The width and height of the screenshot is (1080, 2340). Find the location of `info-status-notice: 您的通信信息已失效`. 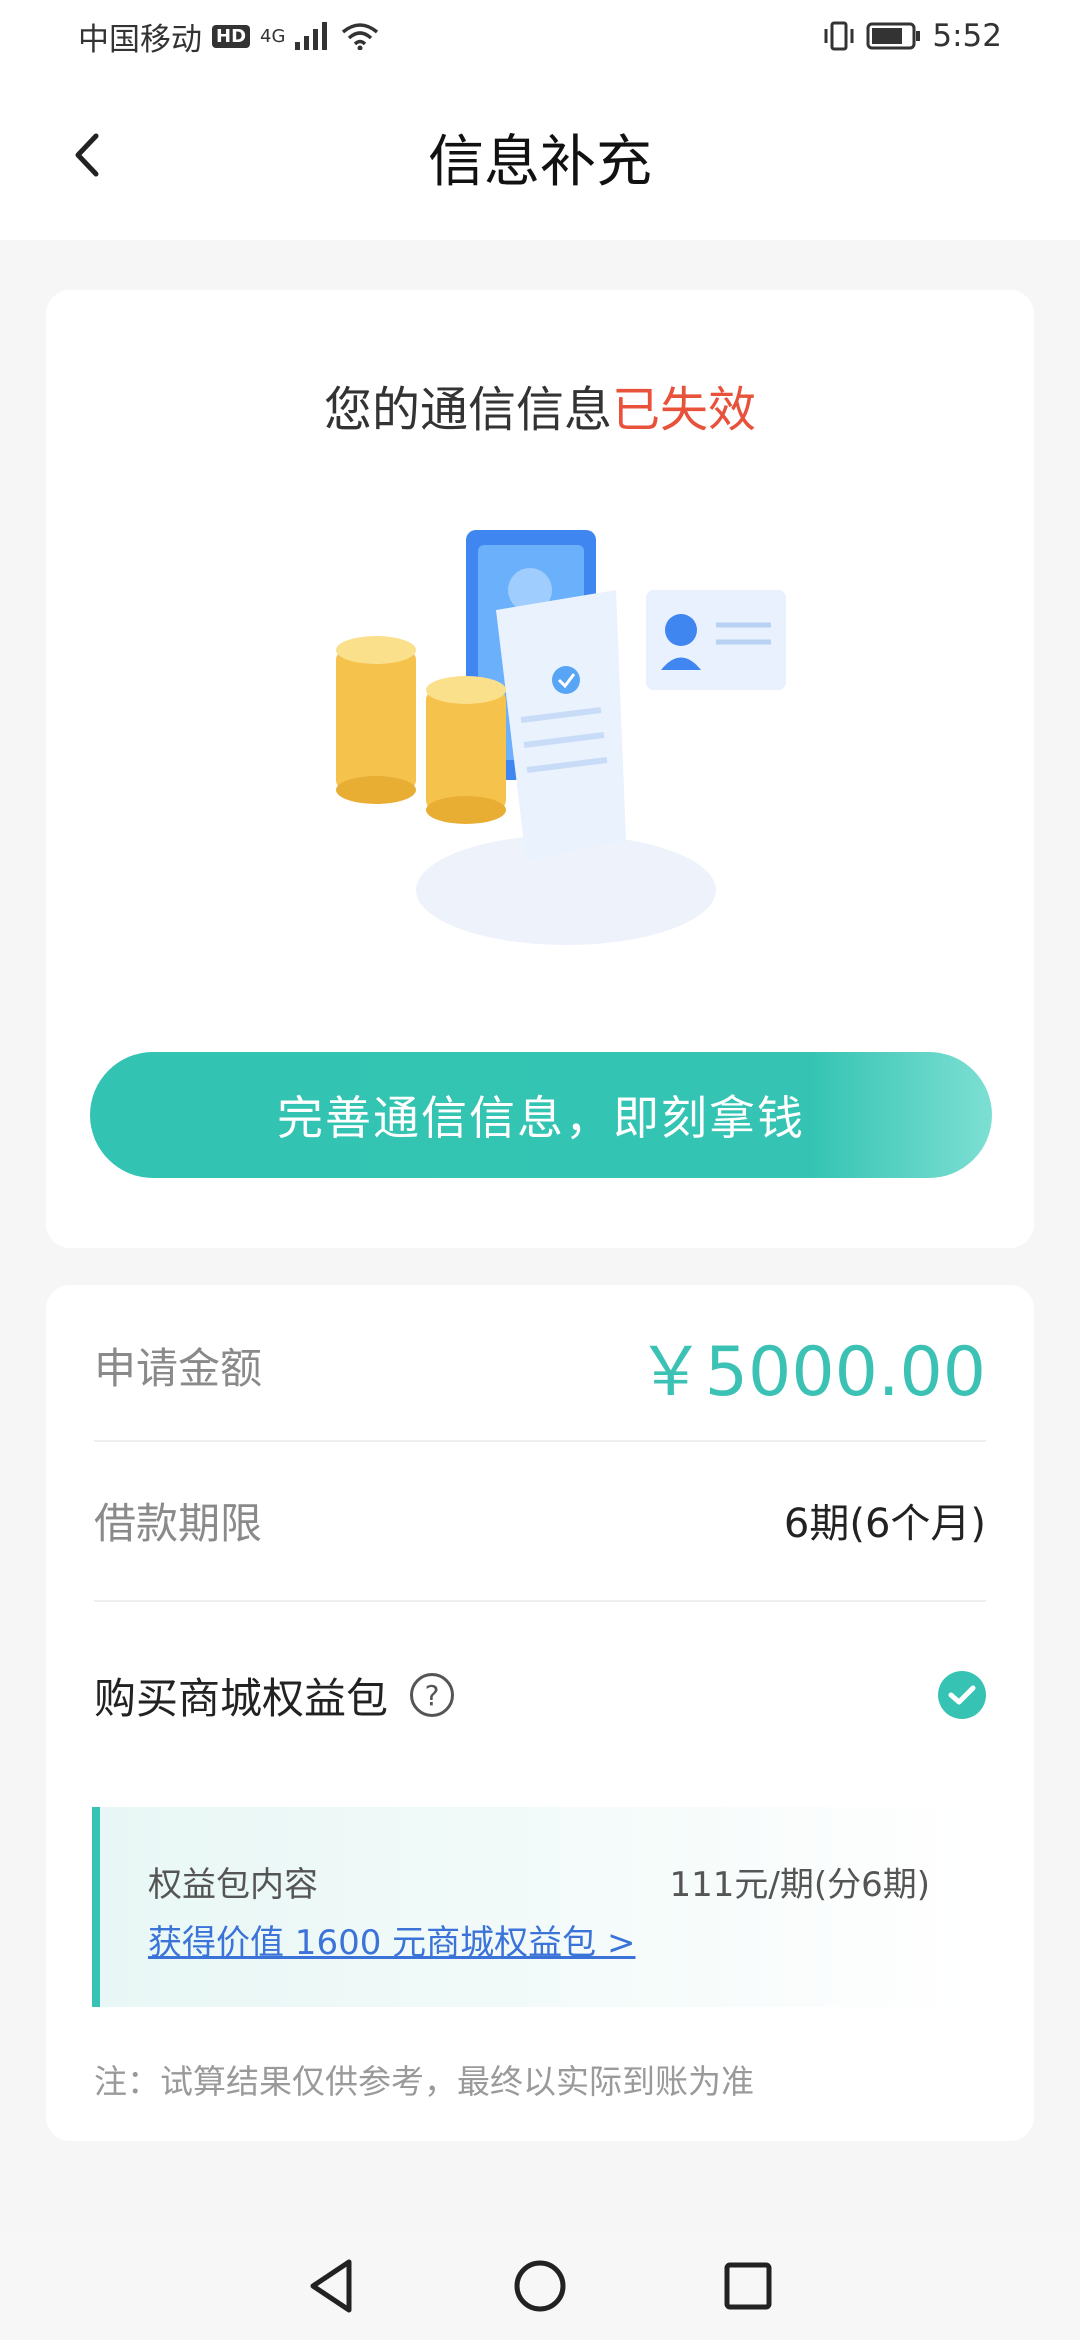

info-status-notice: 您的通信信息已失效 is located at coordinates (540, 405).